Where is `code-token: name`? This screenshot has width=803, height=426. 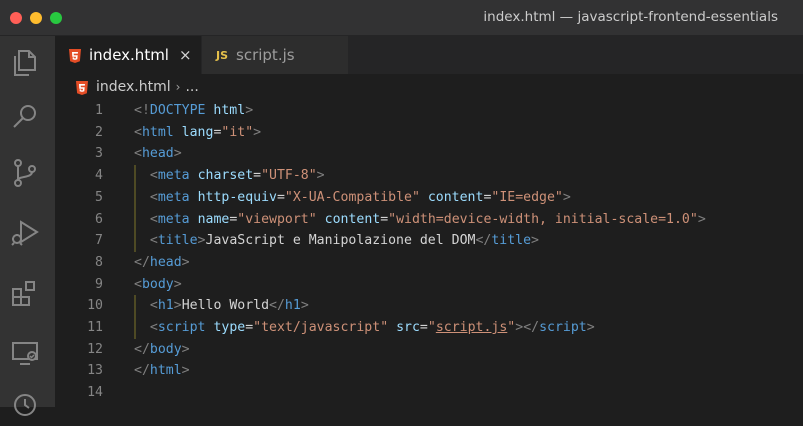 code-token: name is located at coordinates (213, 219).